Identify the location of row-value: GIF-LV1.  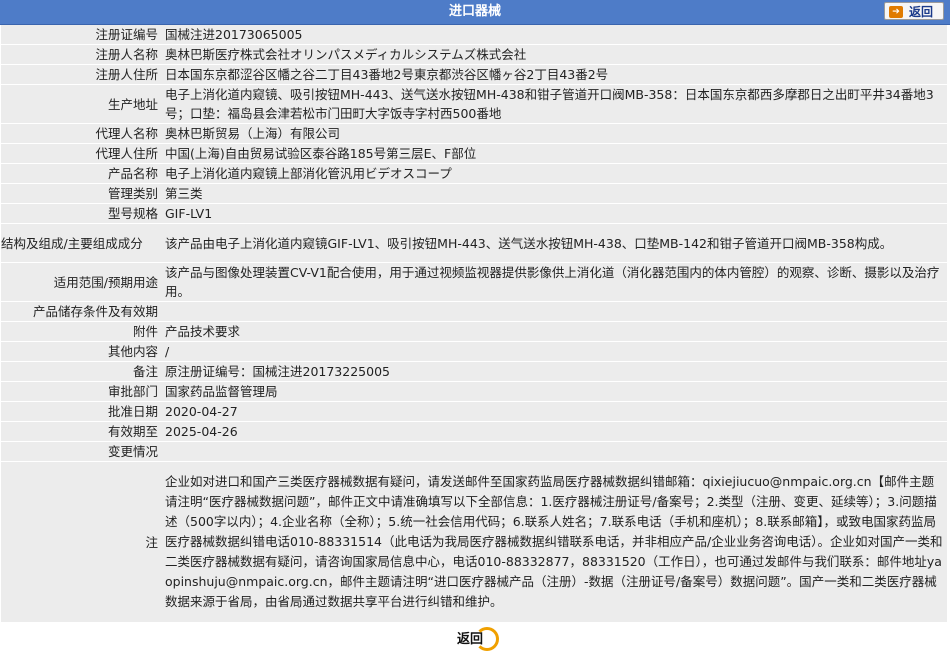
(554, 213).